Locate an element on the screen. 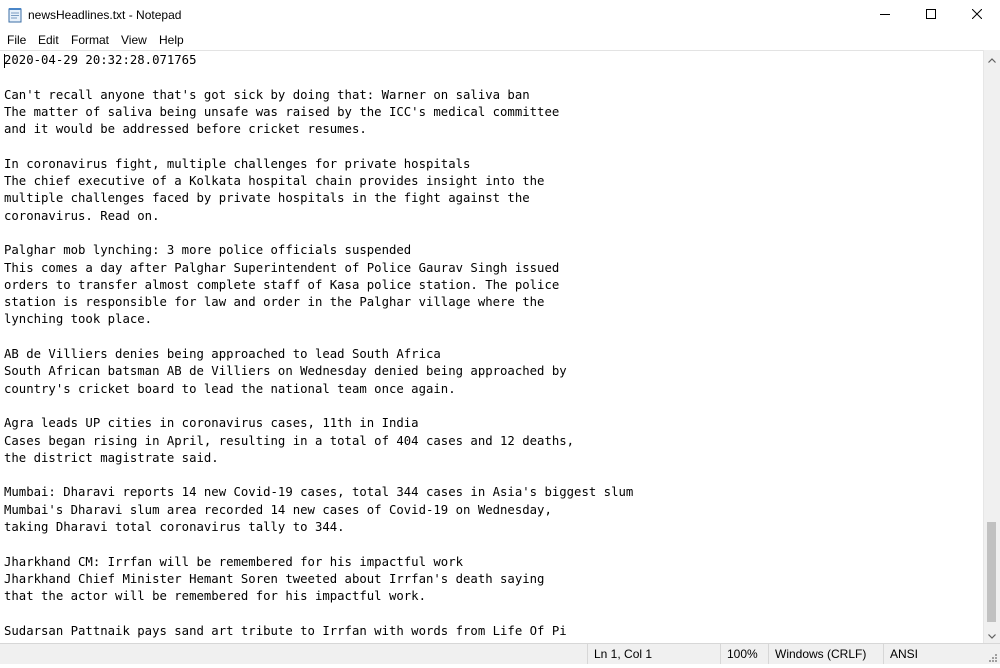  minimize-button is located at coordinates (885, 15).